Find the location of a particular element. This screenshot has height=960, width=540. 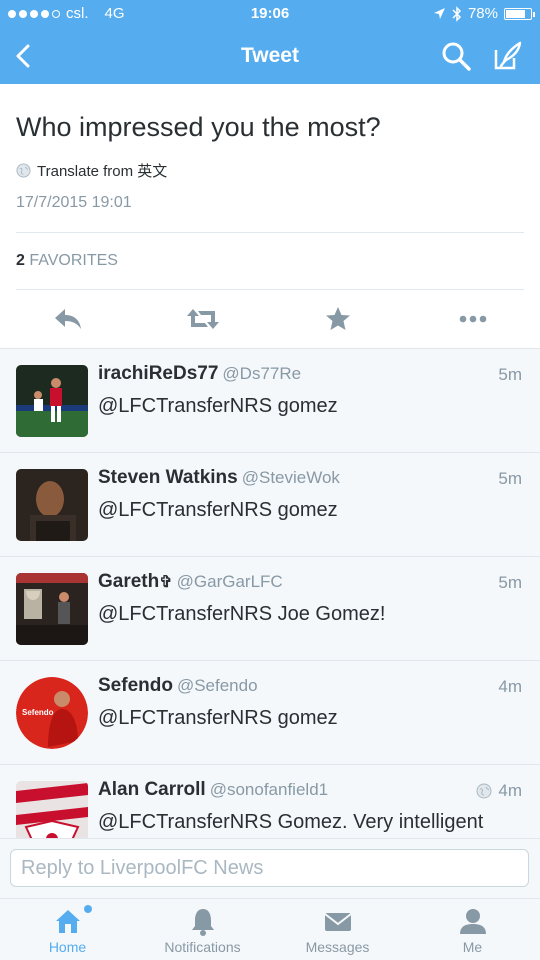

reply-author-name: Alan Carroll is located at coordinates (152, 789).